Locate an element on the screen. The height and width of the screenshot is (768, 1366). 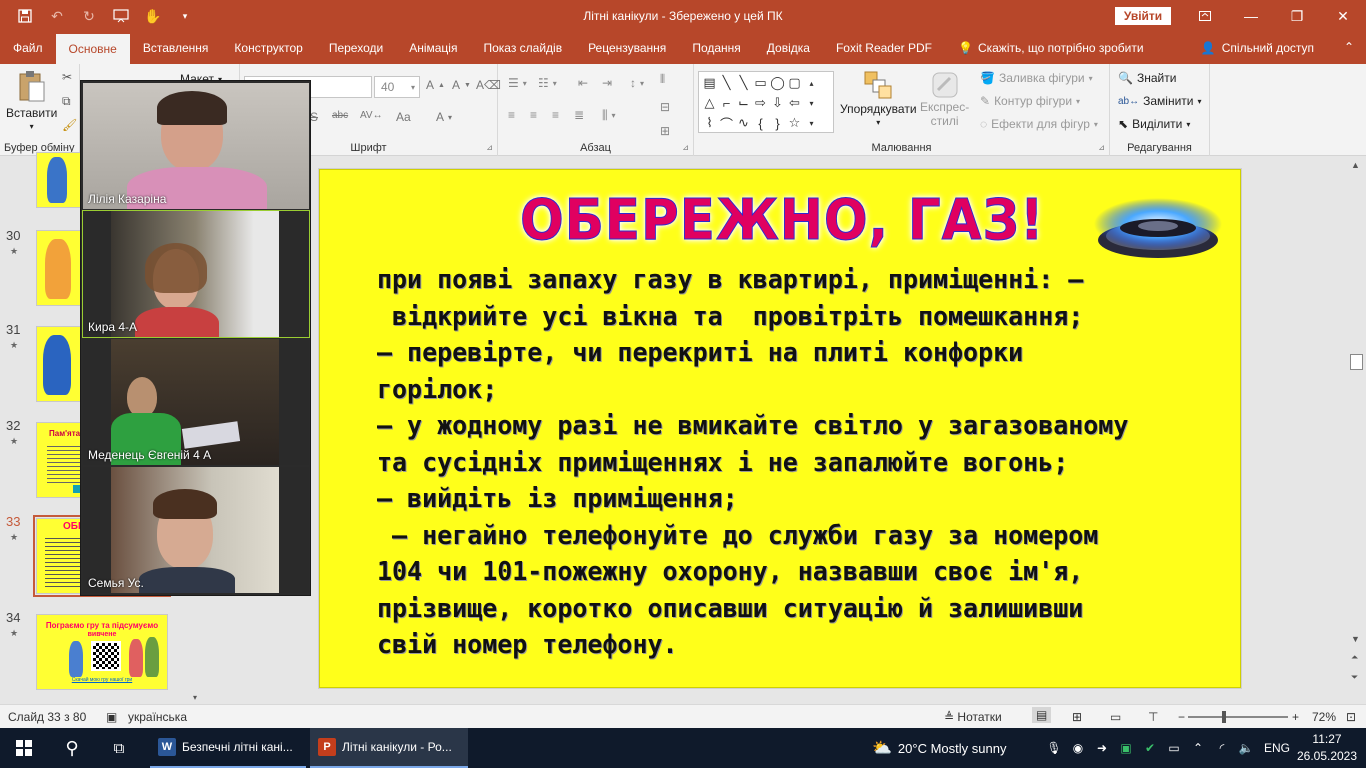
brace-left-icon: { is located at coordinates (760, 123).